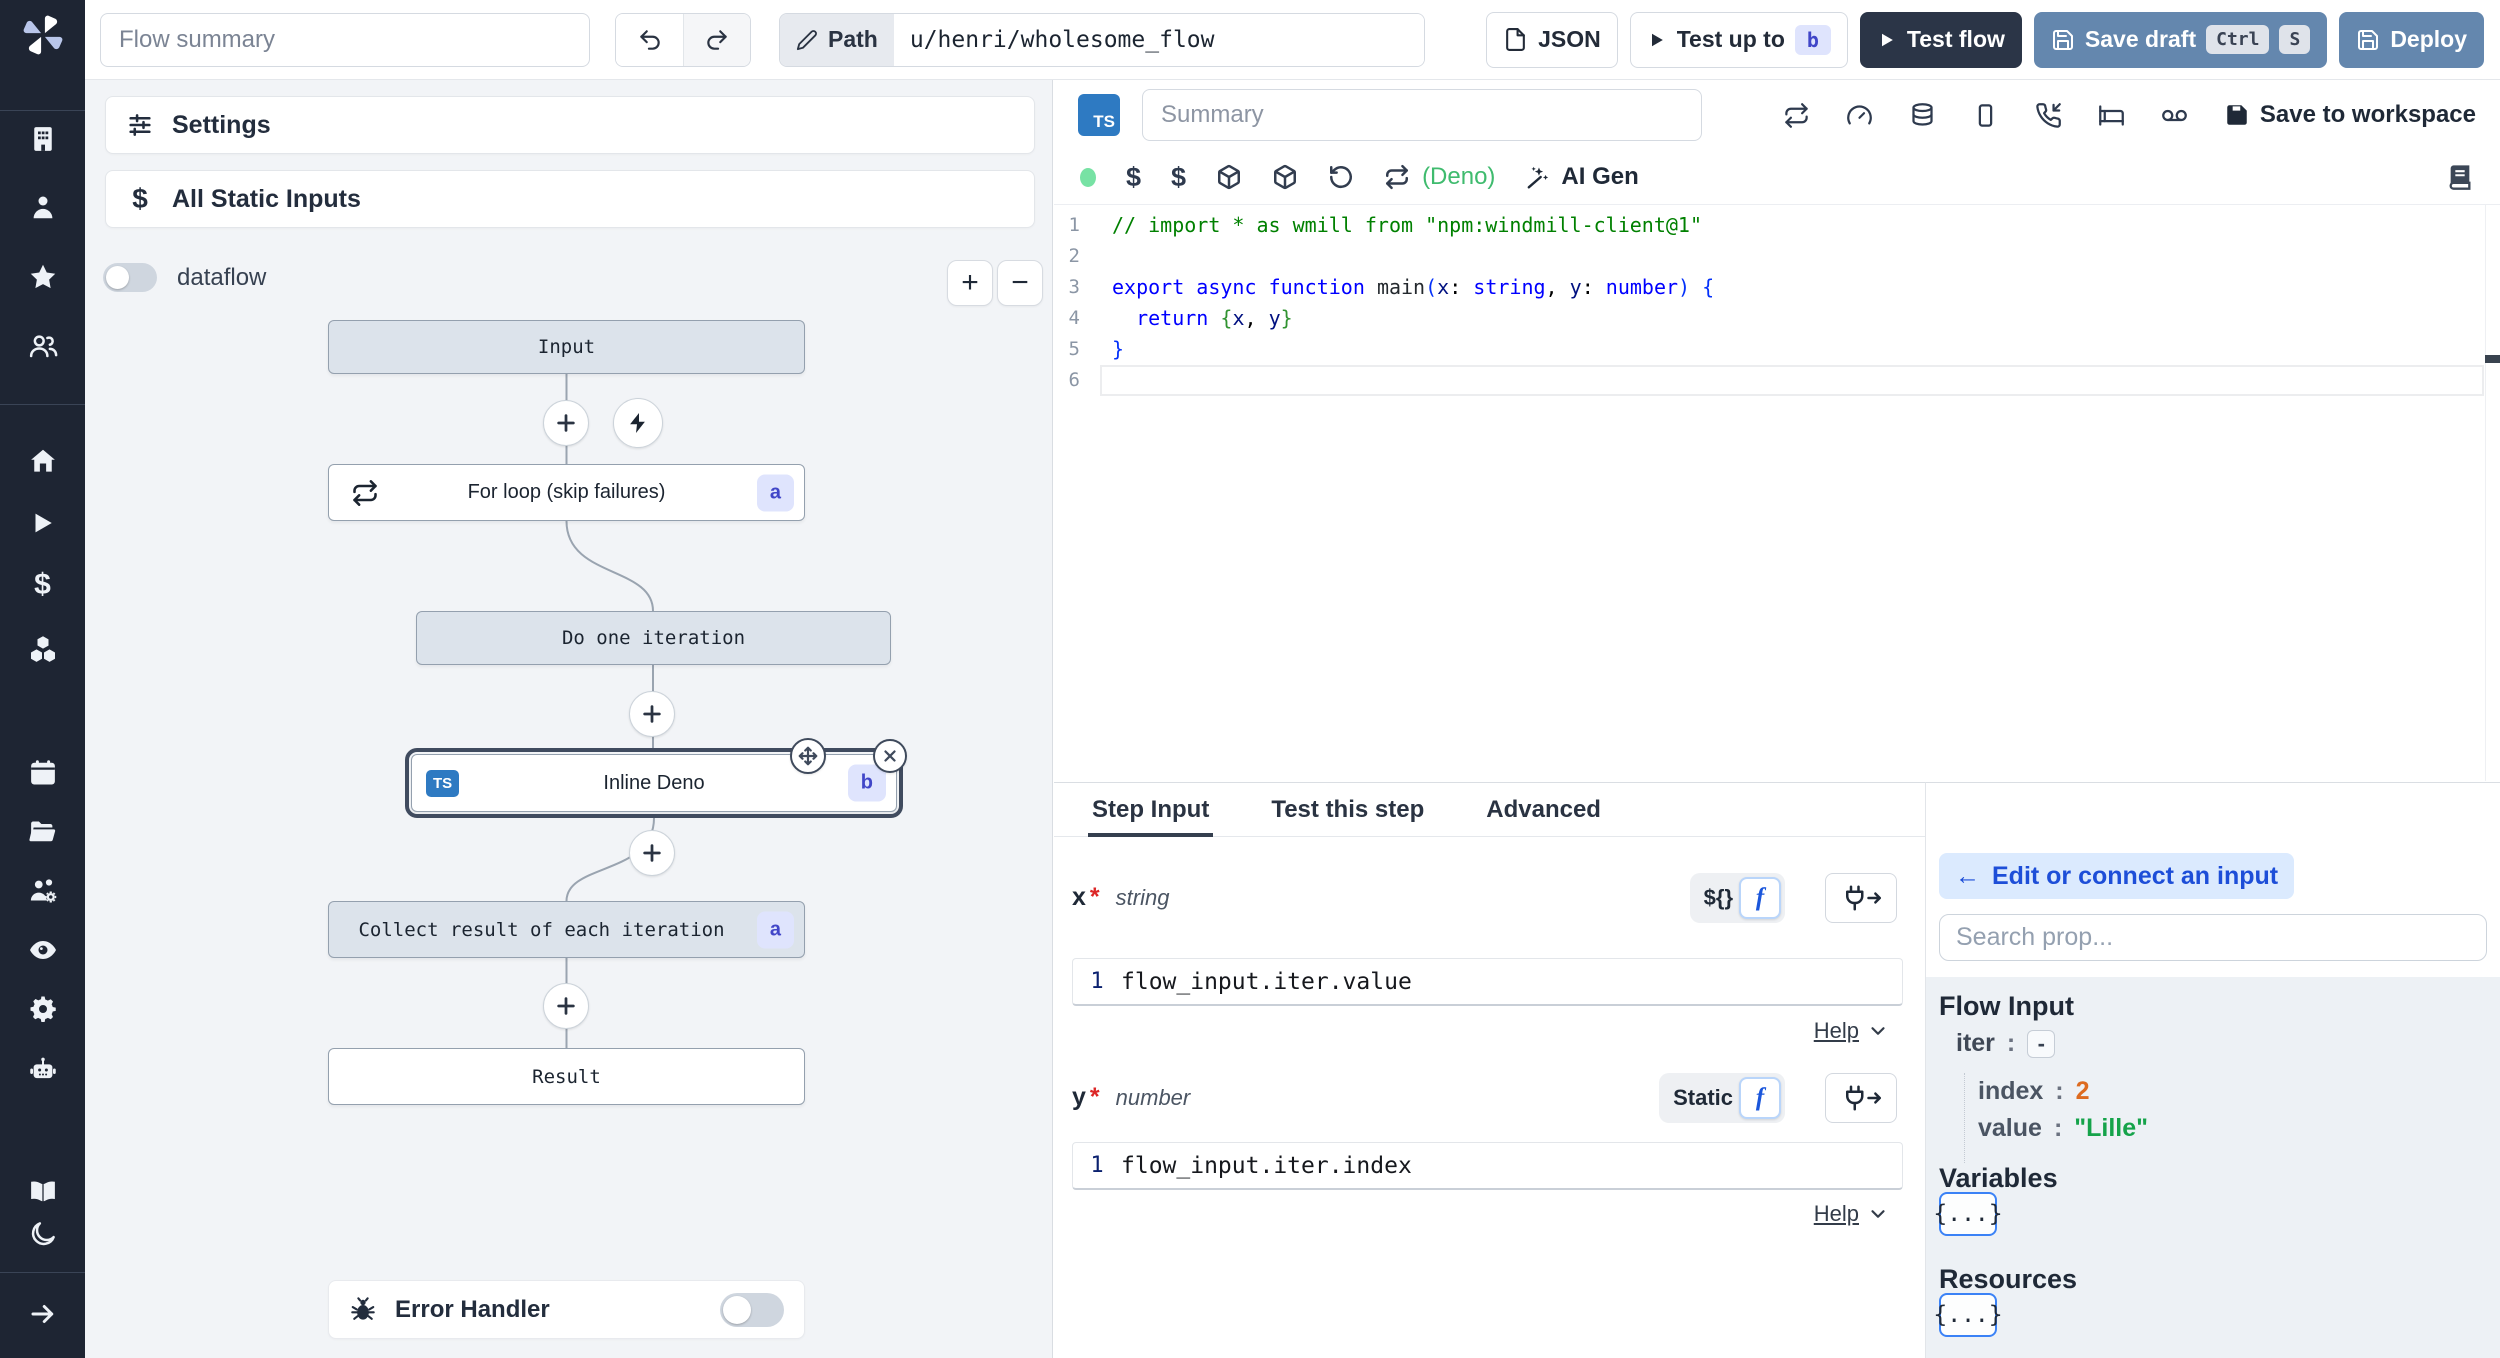 Image resolution: width=2500 pixels, height=1358 pixels. Describe the element at coordinates (1552, 39) in the screenshot. I see `json-button: JSON` at that location.